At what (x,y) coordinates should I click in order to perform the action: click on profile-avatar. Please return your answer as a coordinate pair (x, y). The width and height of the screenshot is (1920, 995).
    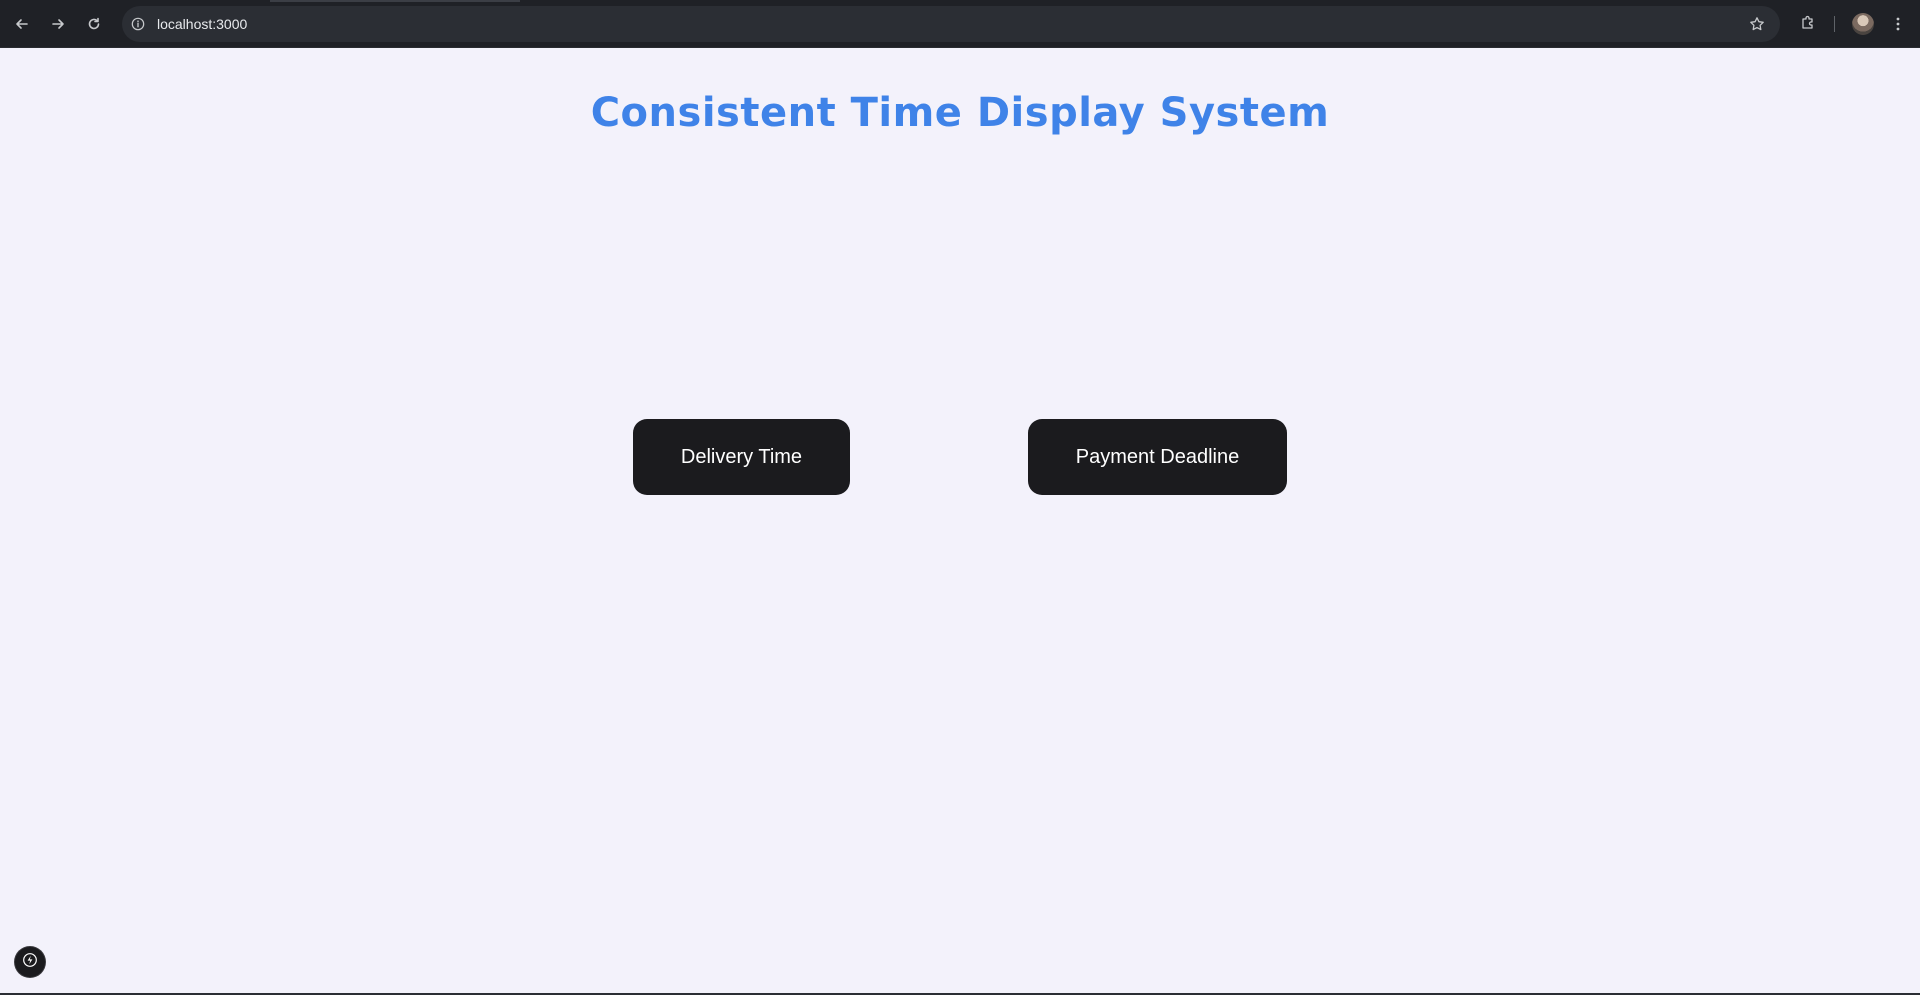
    Looking at the image, I should click on (1863, 24).